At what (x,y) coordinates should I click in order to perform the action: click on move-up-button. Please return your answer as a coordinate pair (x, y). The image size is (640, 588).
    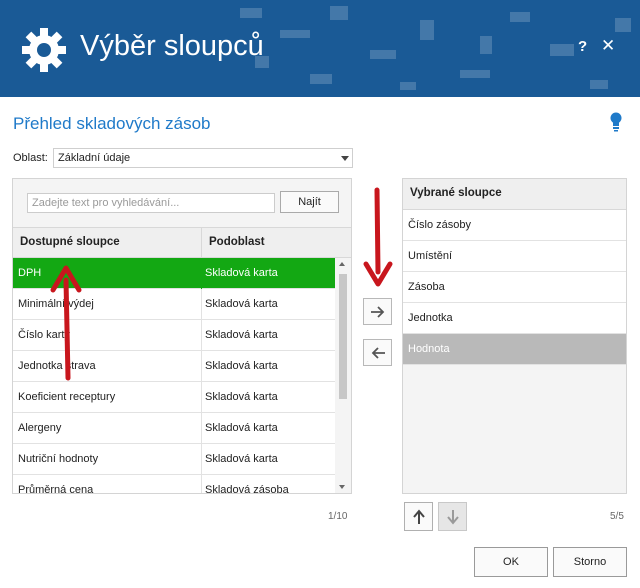
    Looking at the image, I should click on (418, 516).